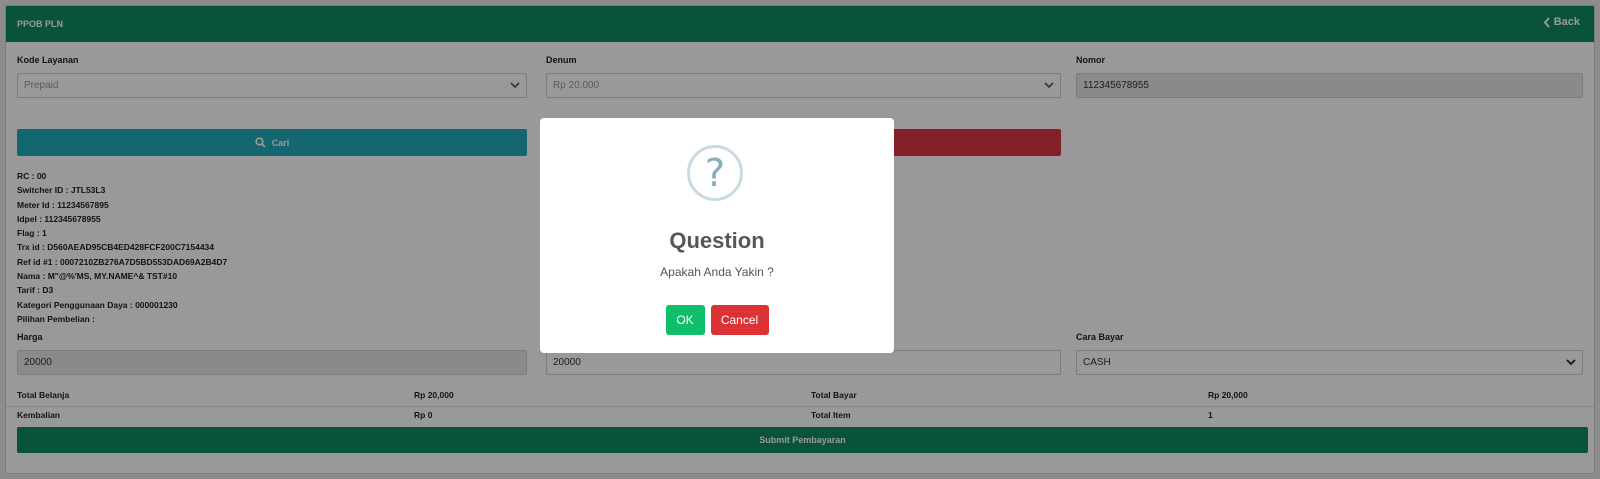 The image size is (1600, 479). Describe the element at coordinates (685, 320) in the screenshot. I see `ok-button: OK` at that location.